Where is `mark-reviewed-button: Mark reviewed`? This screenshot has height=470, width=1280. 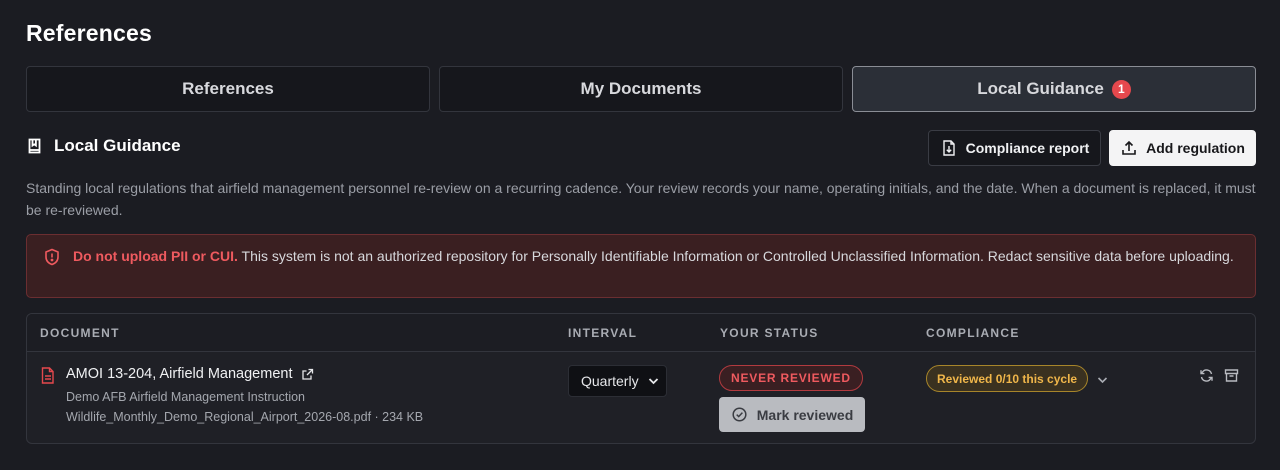 mark-reviewed-button: Mark reviewed is located at coordinates (792, 414).